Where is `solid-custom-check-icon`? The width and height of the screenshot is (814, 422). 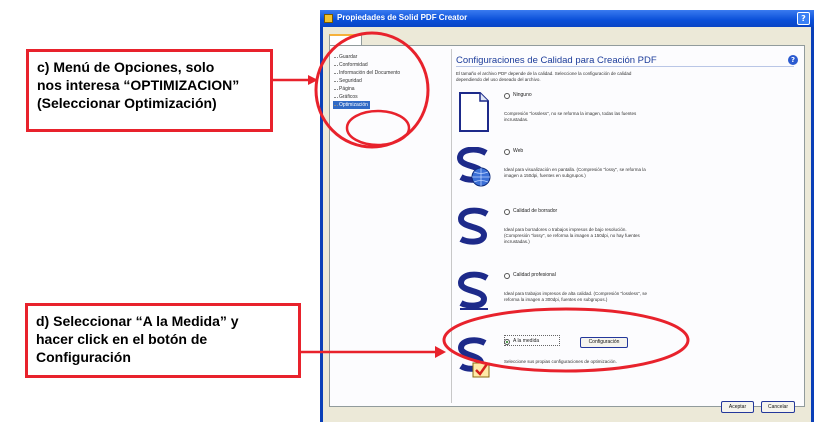 solid-custom-check-icon is located at coordinates (473, 357).